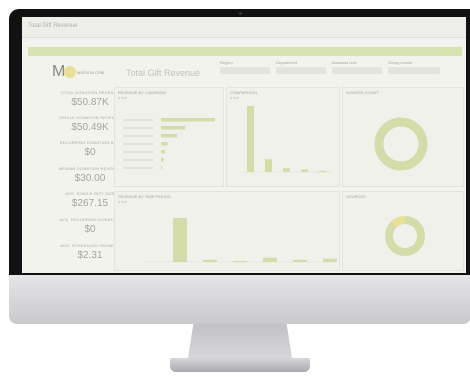 This screenshot has width=470, height=377. Describe the element at coordinates (163, 73) in the screenshot. I see `report-title: Total Gift Revenue` at that location.